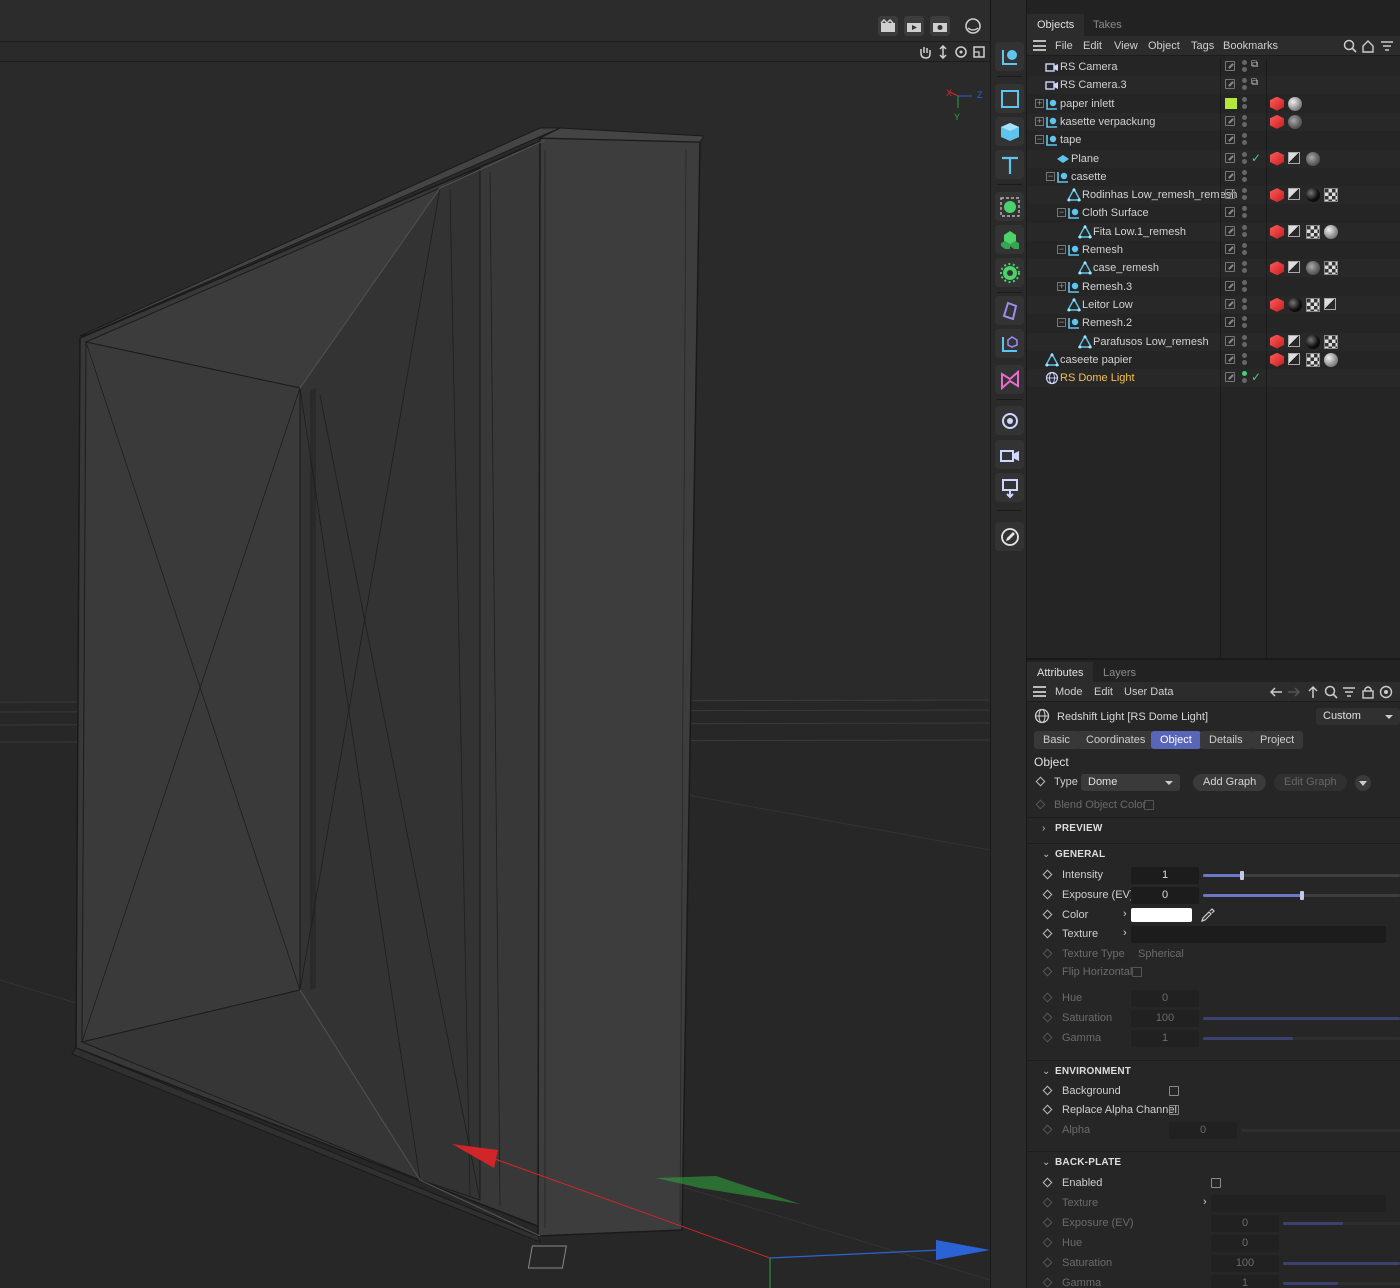 The width and height of the screenshot is (1400, 1288). What do you see at coordinates (1165, 1038) in the screenshot?
I see `gamma-field: 1` at bounding box center [1165, 1038].